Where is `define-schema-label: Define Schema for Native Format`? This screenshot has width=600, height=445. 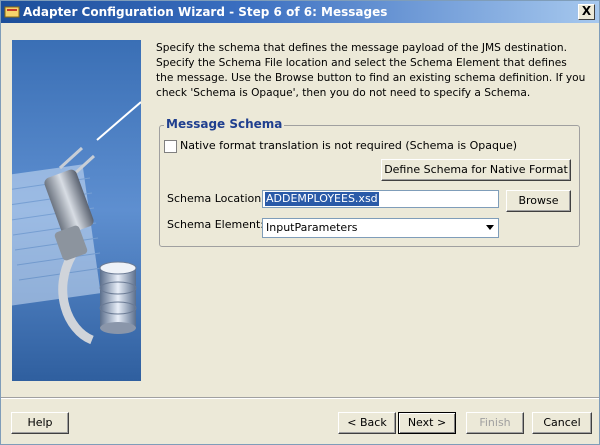 define-schema-label: Define Schema for Native Format is located at coordinates (476, 169).